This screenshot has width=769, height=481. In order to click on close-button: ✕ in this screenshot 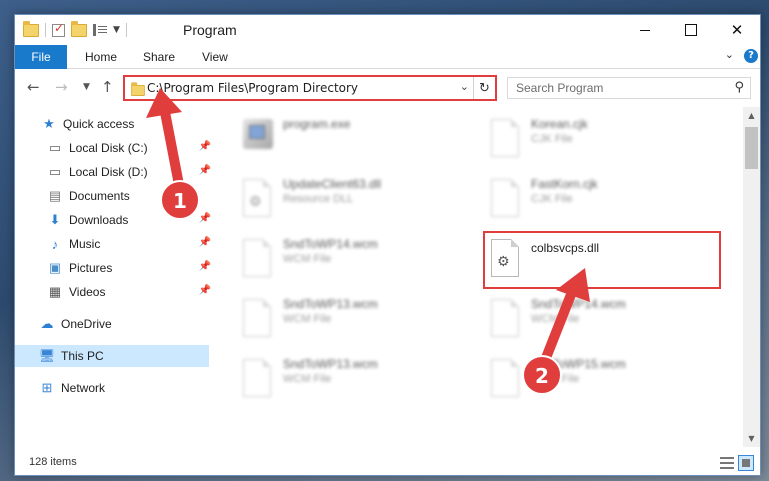, I will do `click(737, 30)`.